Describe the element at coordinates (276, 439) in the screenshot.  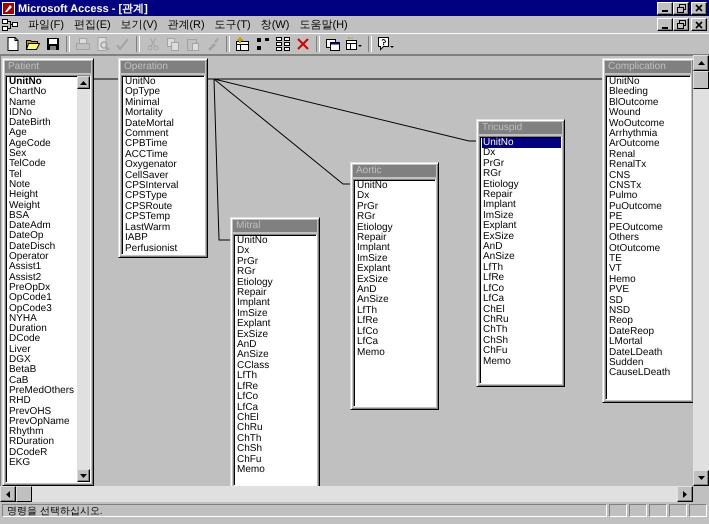
I see `field-item: ChTh` at that location.